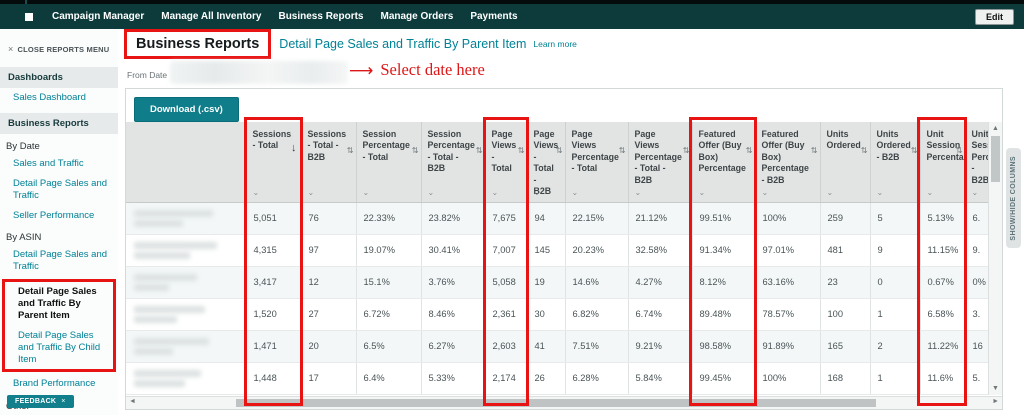 This screenshot has width=1024, height=415. I want to click on feedback-button: FEEDBACK ×, so click(40, 401).